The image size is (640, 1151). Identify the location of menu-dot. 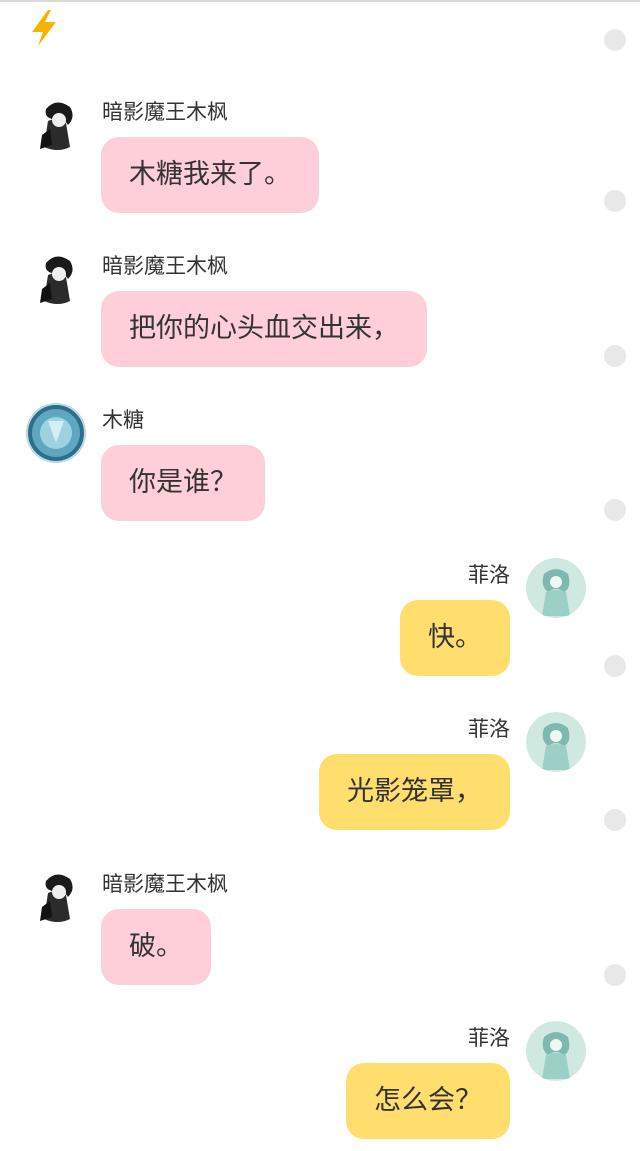
(615, 40).